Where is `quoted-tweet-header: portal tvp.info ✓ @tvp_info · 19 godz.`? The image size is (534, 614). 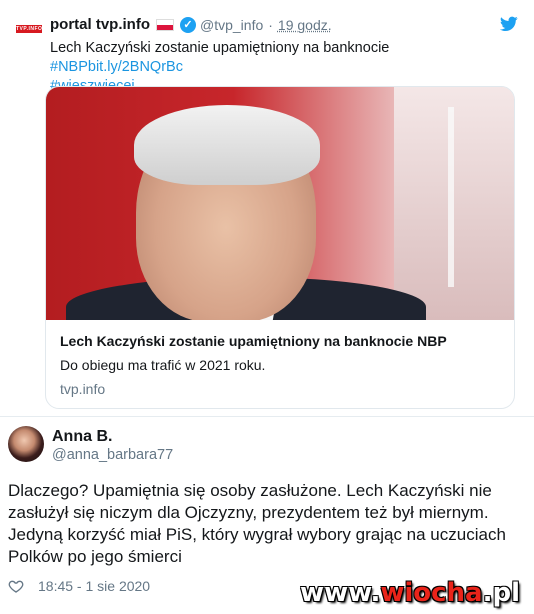
quoted-tweet-header: portal tvp.info ✓ @tvp_info · 19 godz. is located at coordinates (191, 24).